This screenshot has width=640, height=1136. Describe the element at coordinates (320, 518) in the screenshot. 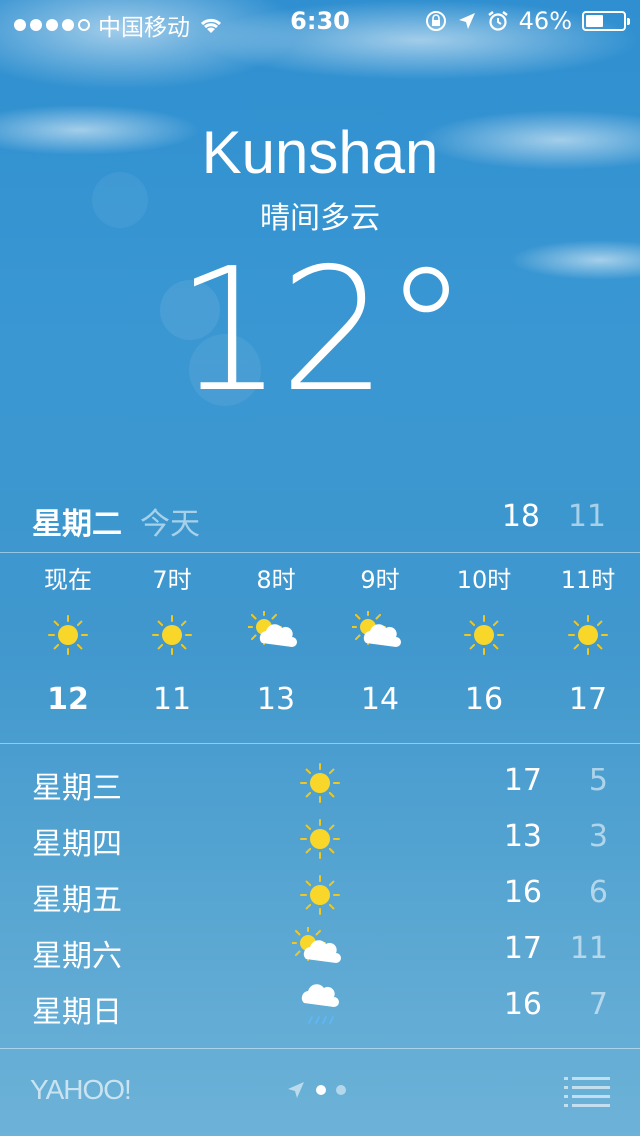

I see `today-summary: 星期二 今天 18 11` at that location.